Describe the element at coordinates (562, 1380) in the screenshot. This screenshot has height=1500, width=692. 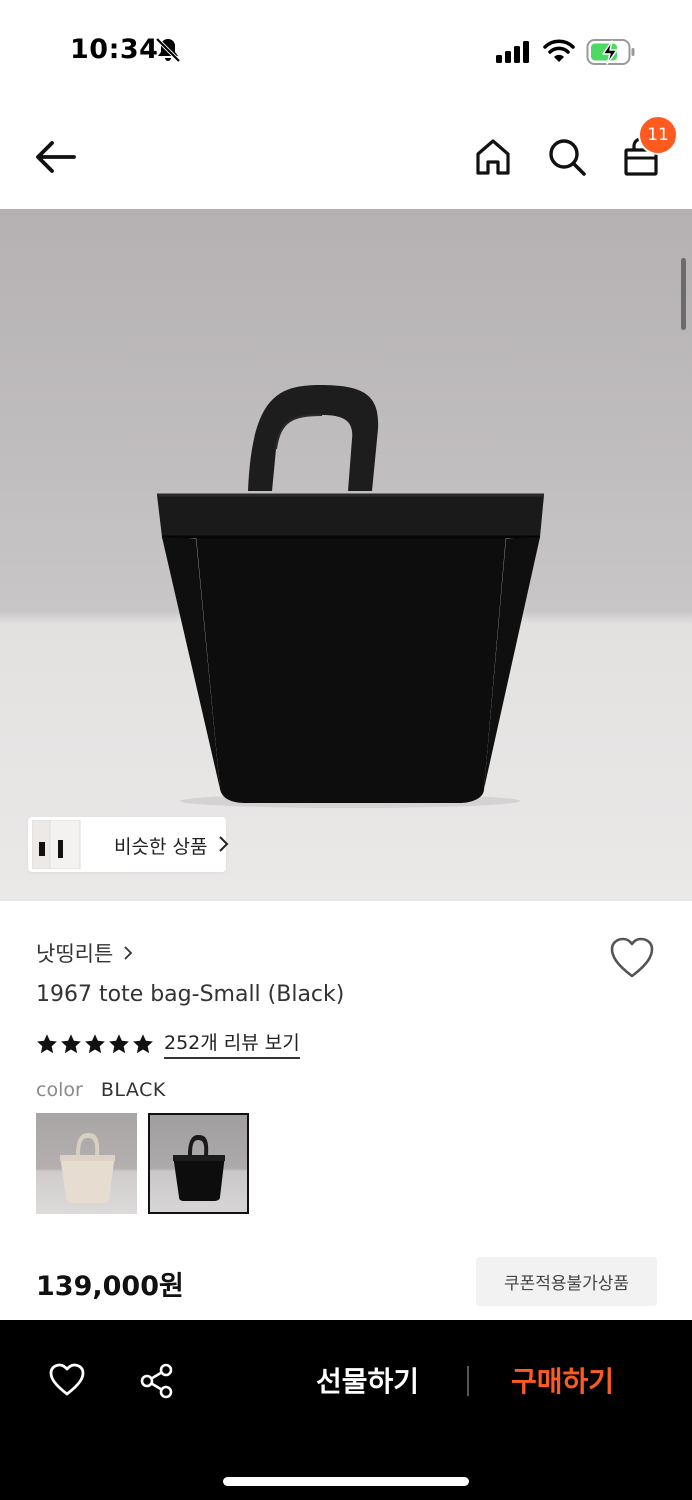
I see `buy-button: 구매하기` at that location.